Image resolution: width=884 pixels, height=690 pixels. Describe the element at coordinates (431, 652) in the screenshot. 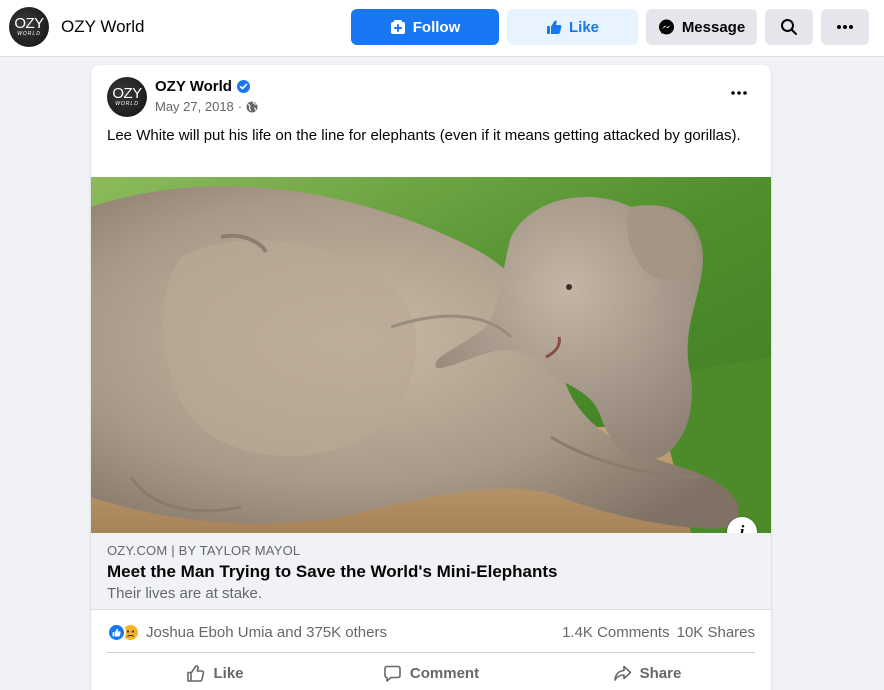

I see `actions-divider` at that location.